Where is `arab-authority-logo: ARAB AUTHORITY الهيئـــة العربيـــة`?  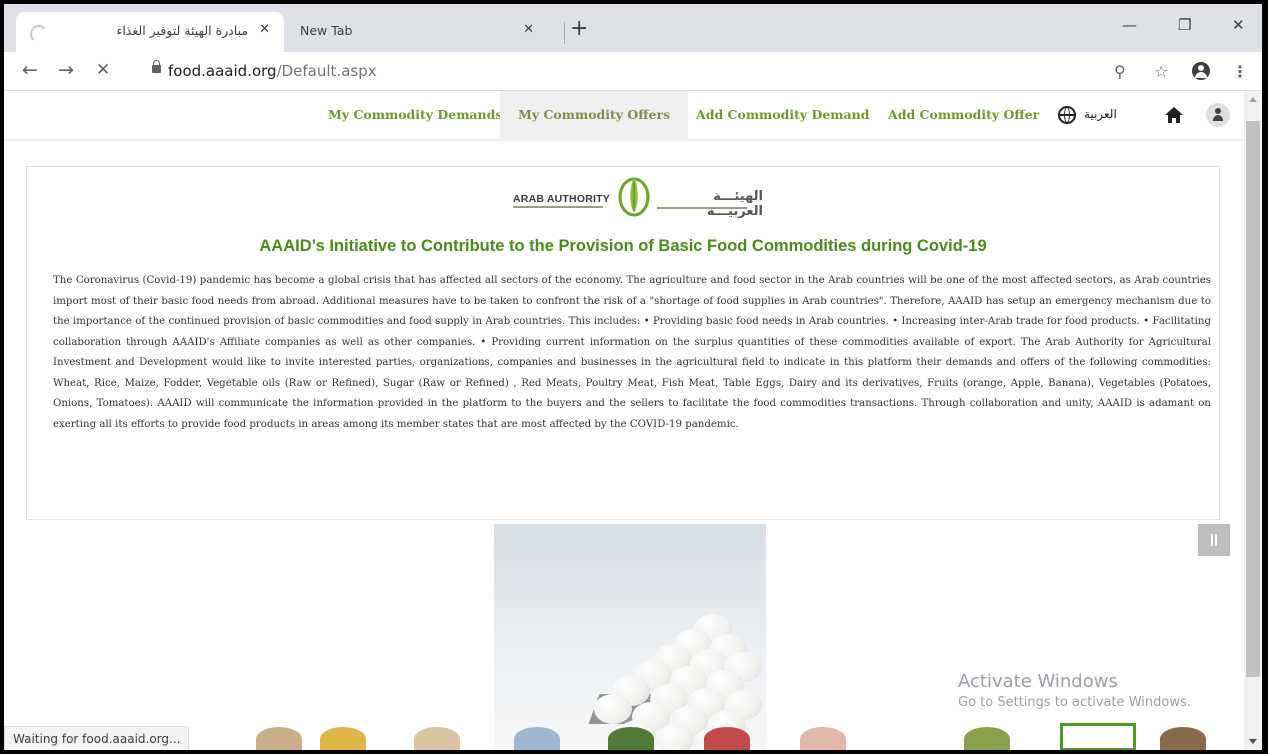
arab-authority-logo: ARAB AUTHORITY الهيئـــة العربيـــة is located at coordinates (638, 196).